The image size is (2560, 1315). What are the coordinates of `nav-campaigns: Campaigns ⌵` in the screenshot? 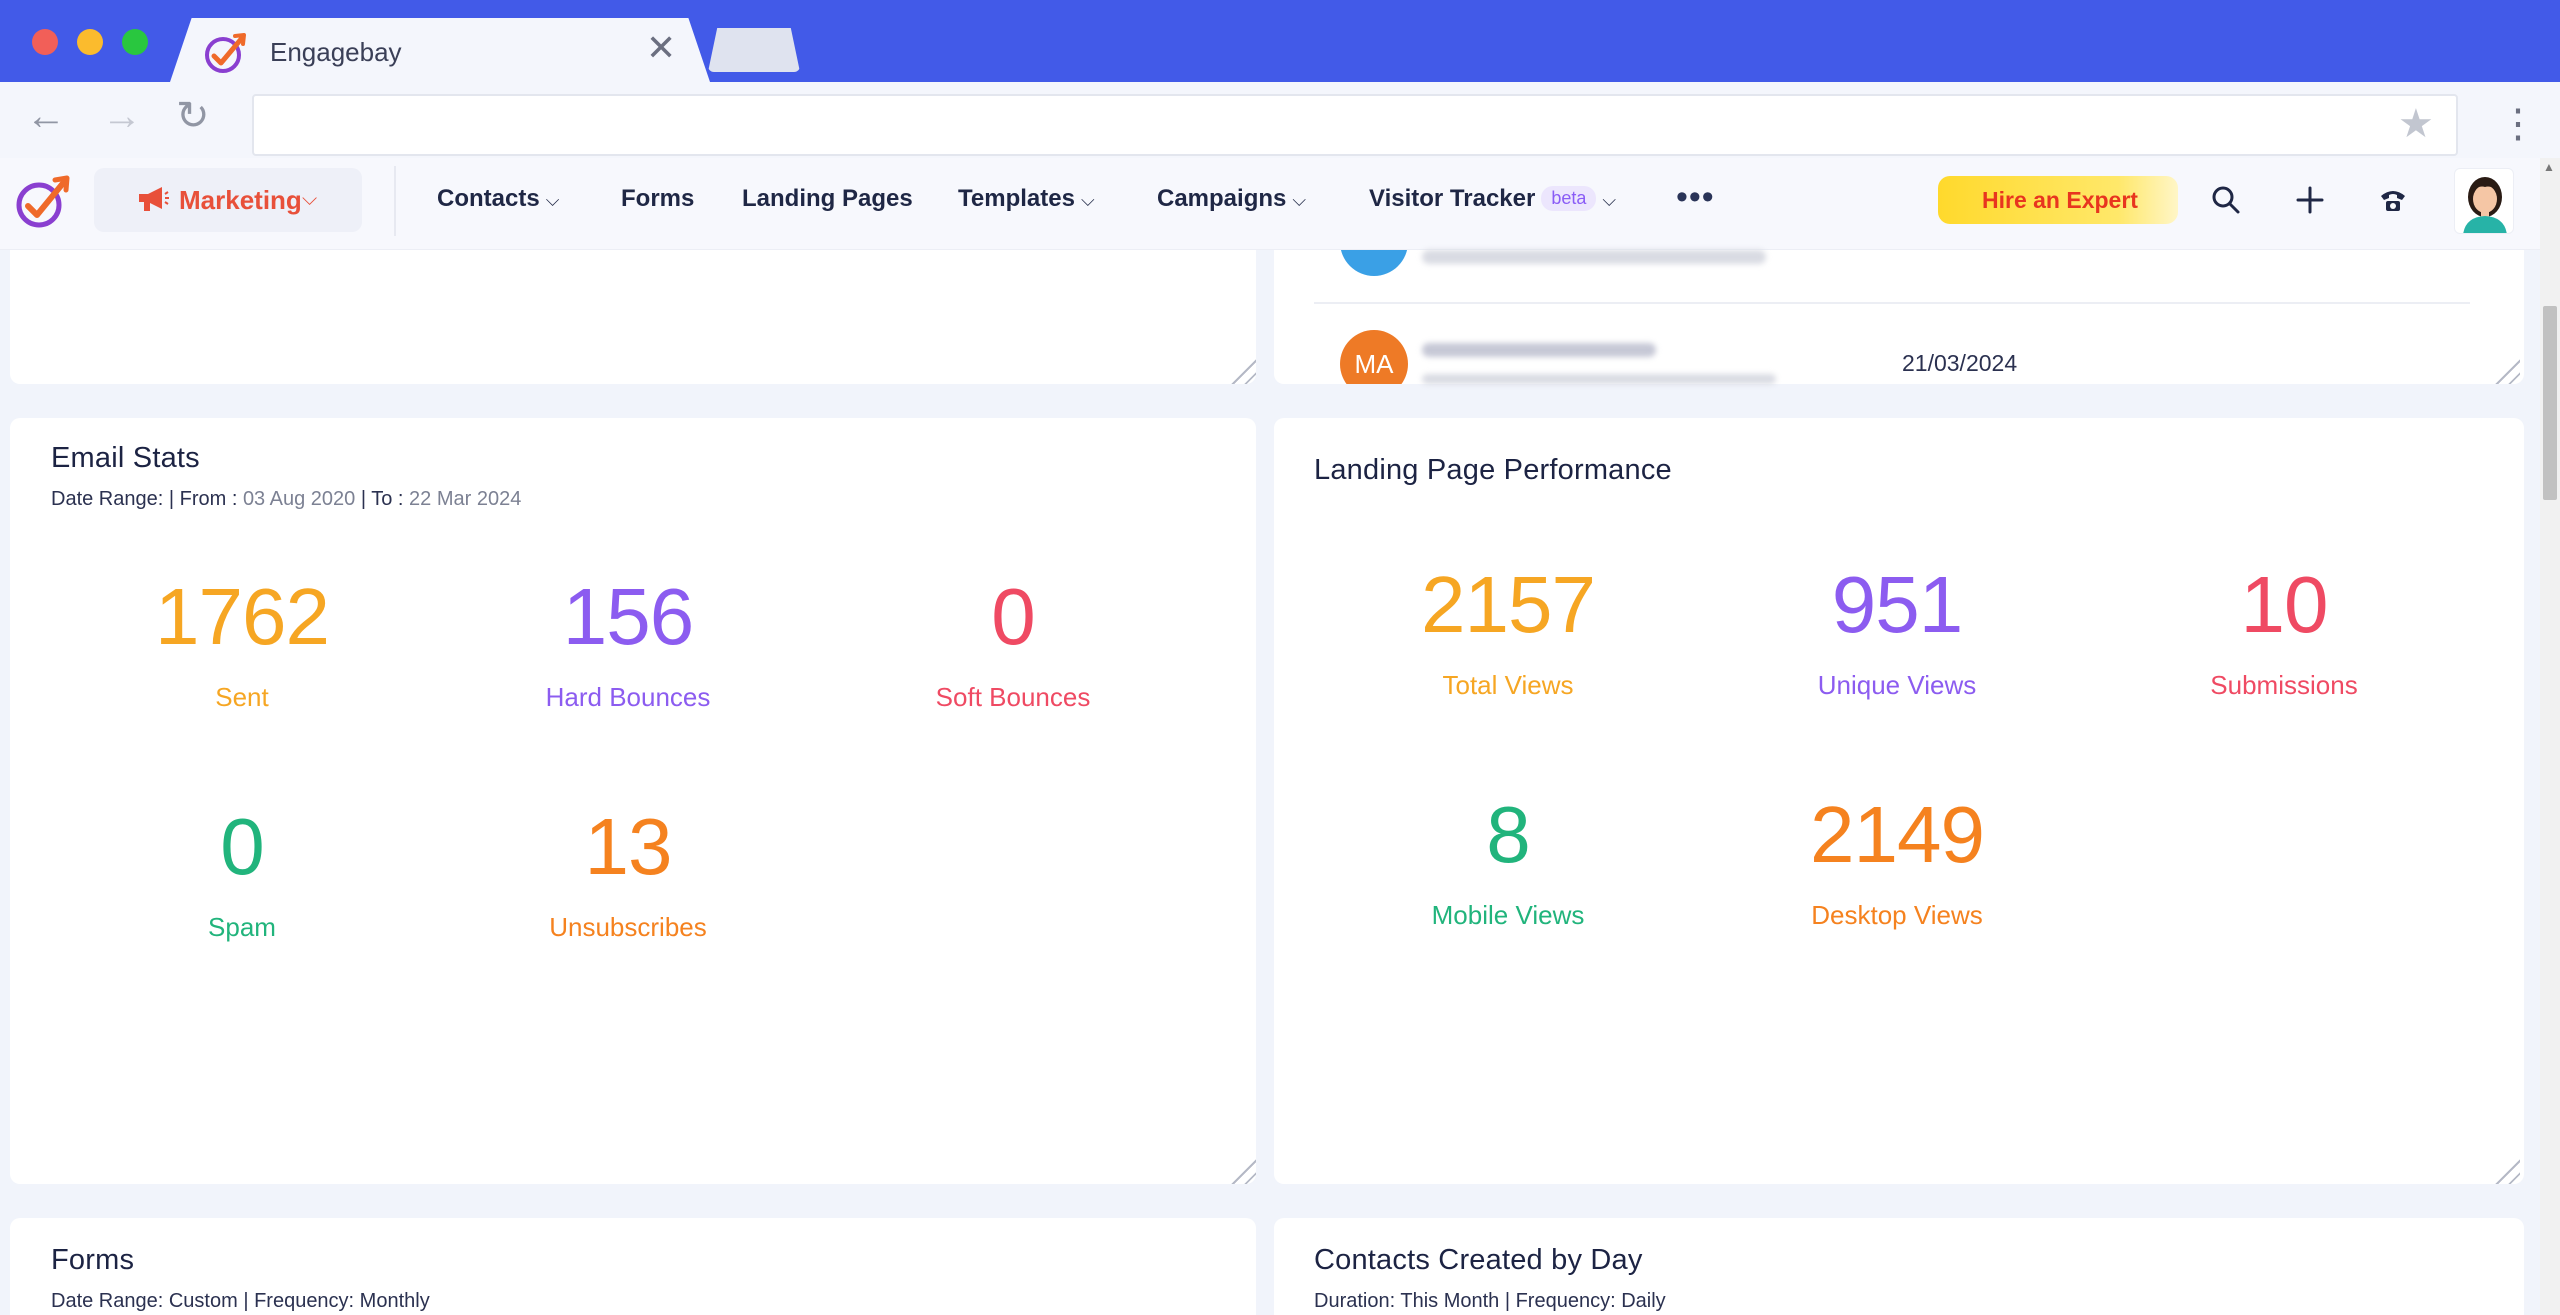 It's located at (1231, 199).